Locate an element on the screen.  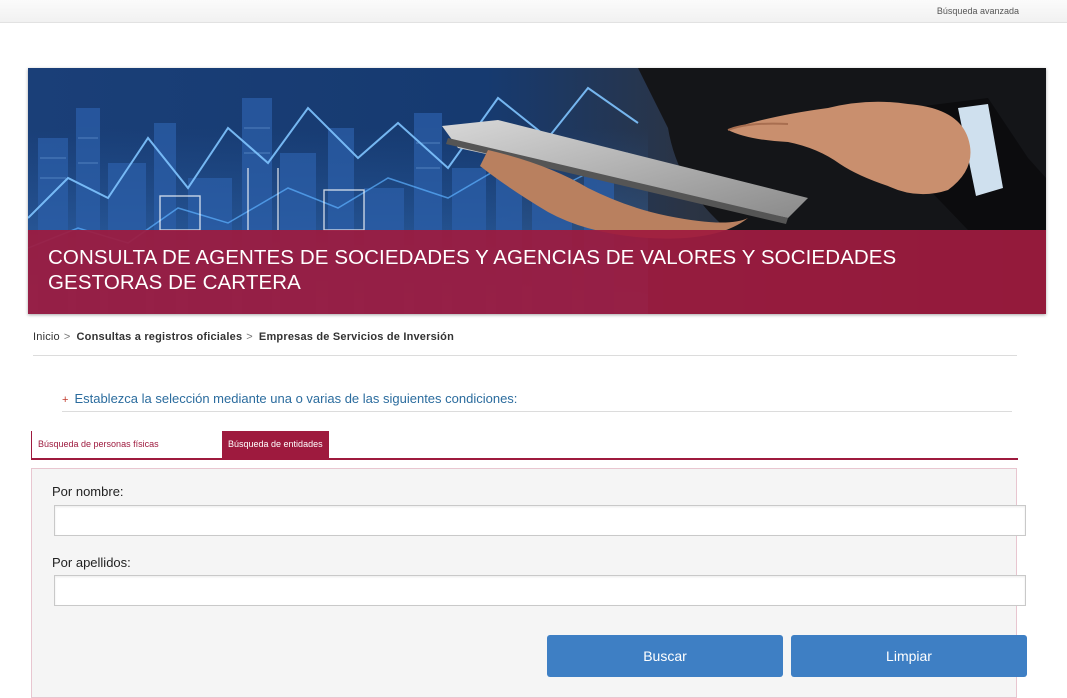
tab-entidades: Búsqueda de entidades is located at coordinates (275, 444).